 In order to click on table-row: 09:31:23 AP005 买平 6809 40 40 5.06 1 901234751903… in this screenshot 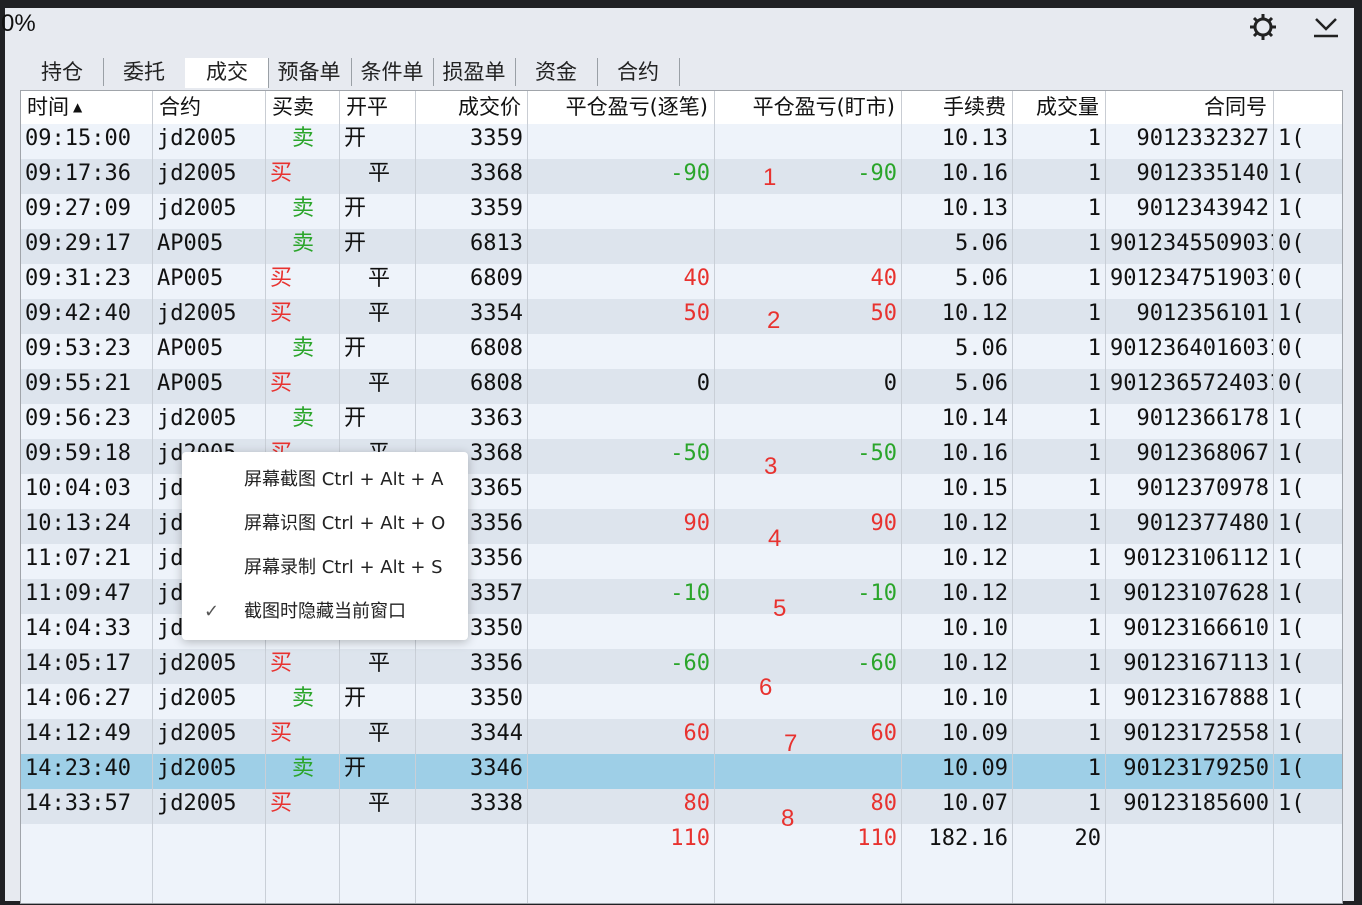, I will do `click(681, 281)`.